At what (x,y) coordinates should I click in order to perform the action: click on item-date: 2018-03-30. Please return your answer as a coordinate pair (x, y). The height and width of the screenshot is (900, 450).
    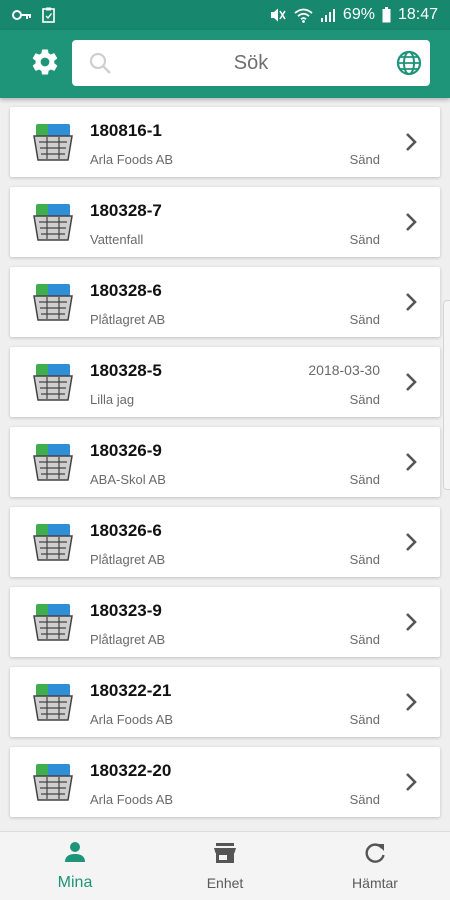
    Looking at the image, I should click on (344, 370).